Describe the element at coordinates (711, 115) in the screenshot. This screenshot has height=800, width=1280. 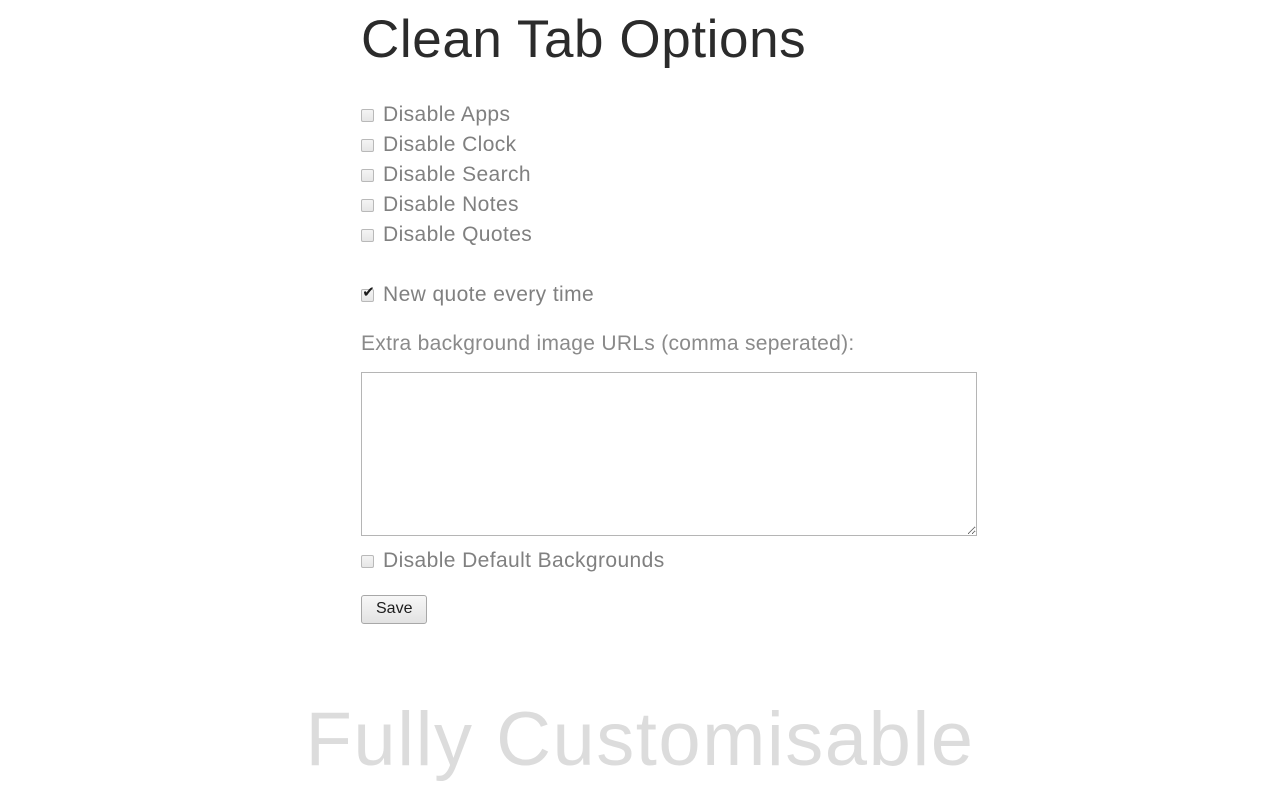
I see `option-row-disable-apps: Disable Apps` at that location.